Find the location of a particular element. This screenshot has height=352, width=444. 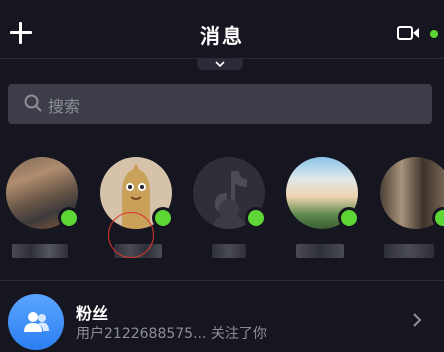

chevron-down-icon is located at coordinates (220, 64).